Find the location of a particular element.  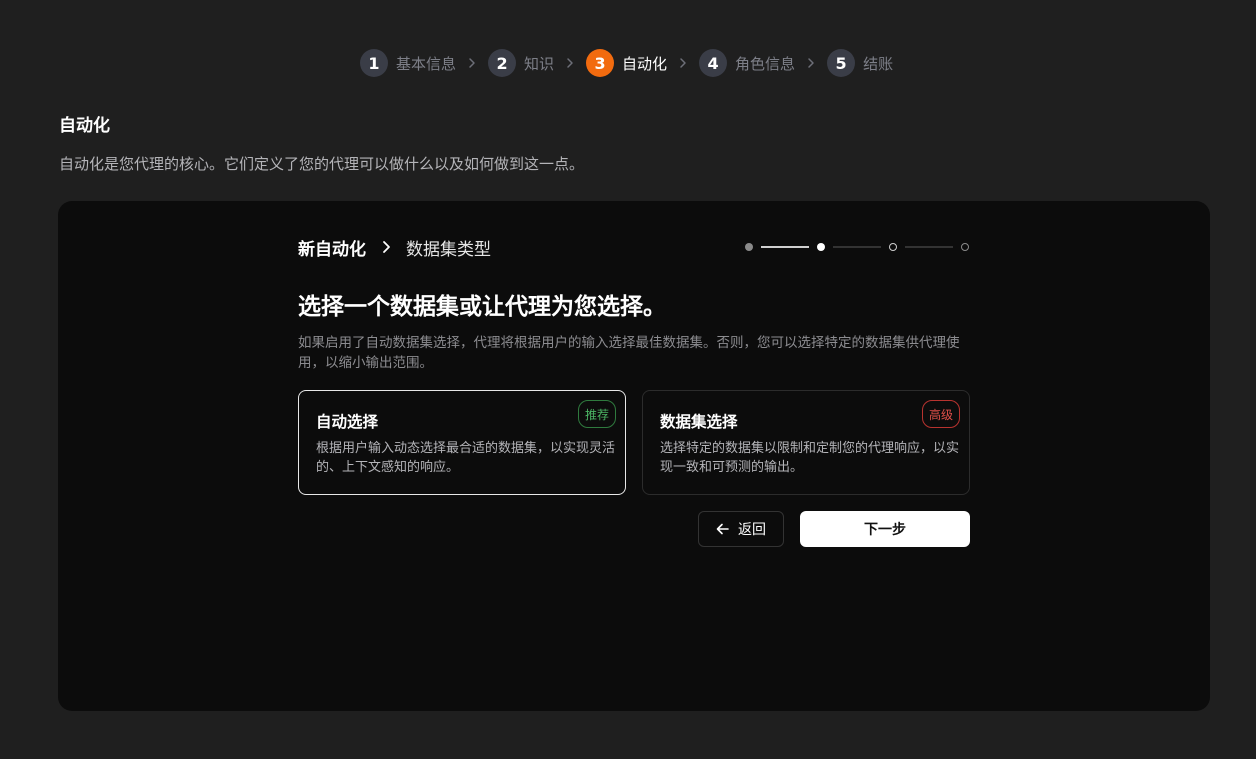

step-label: 角色信息 is located at coordinates (765, 63).